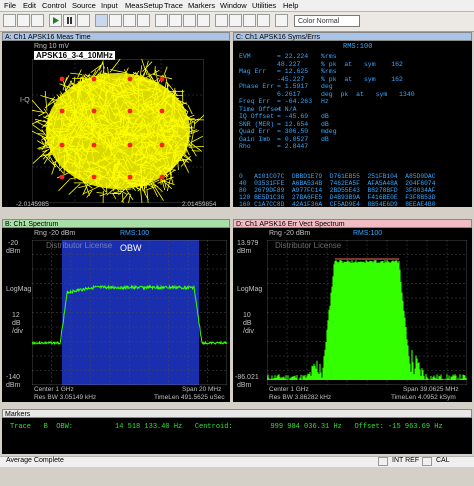  What do you see at coordinates (9, 20) in the screenshot?
I see `open-icon` at bounding box center [9, 20].